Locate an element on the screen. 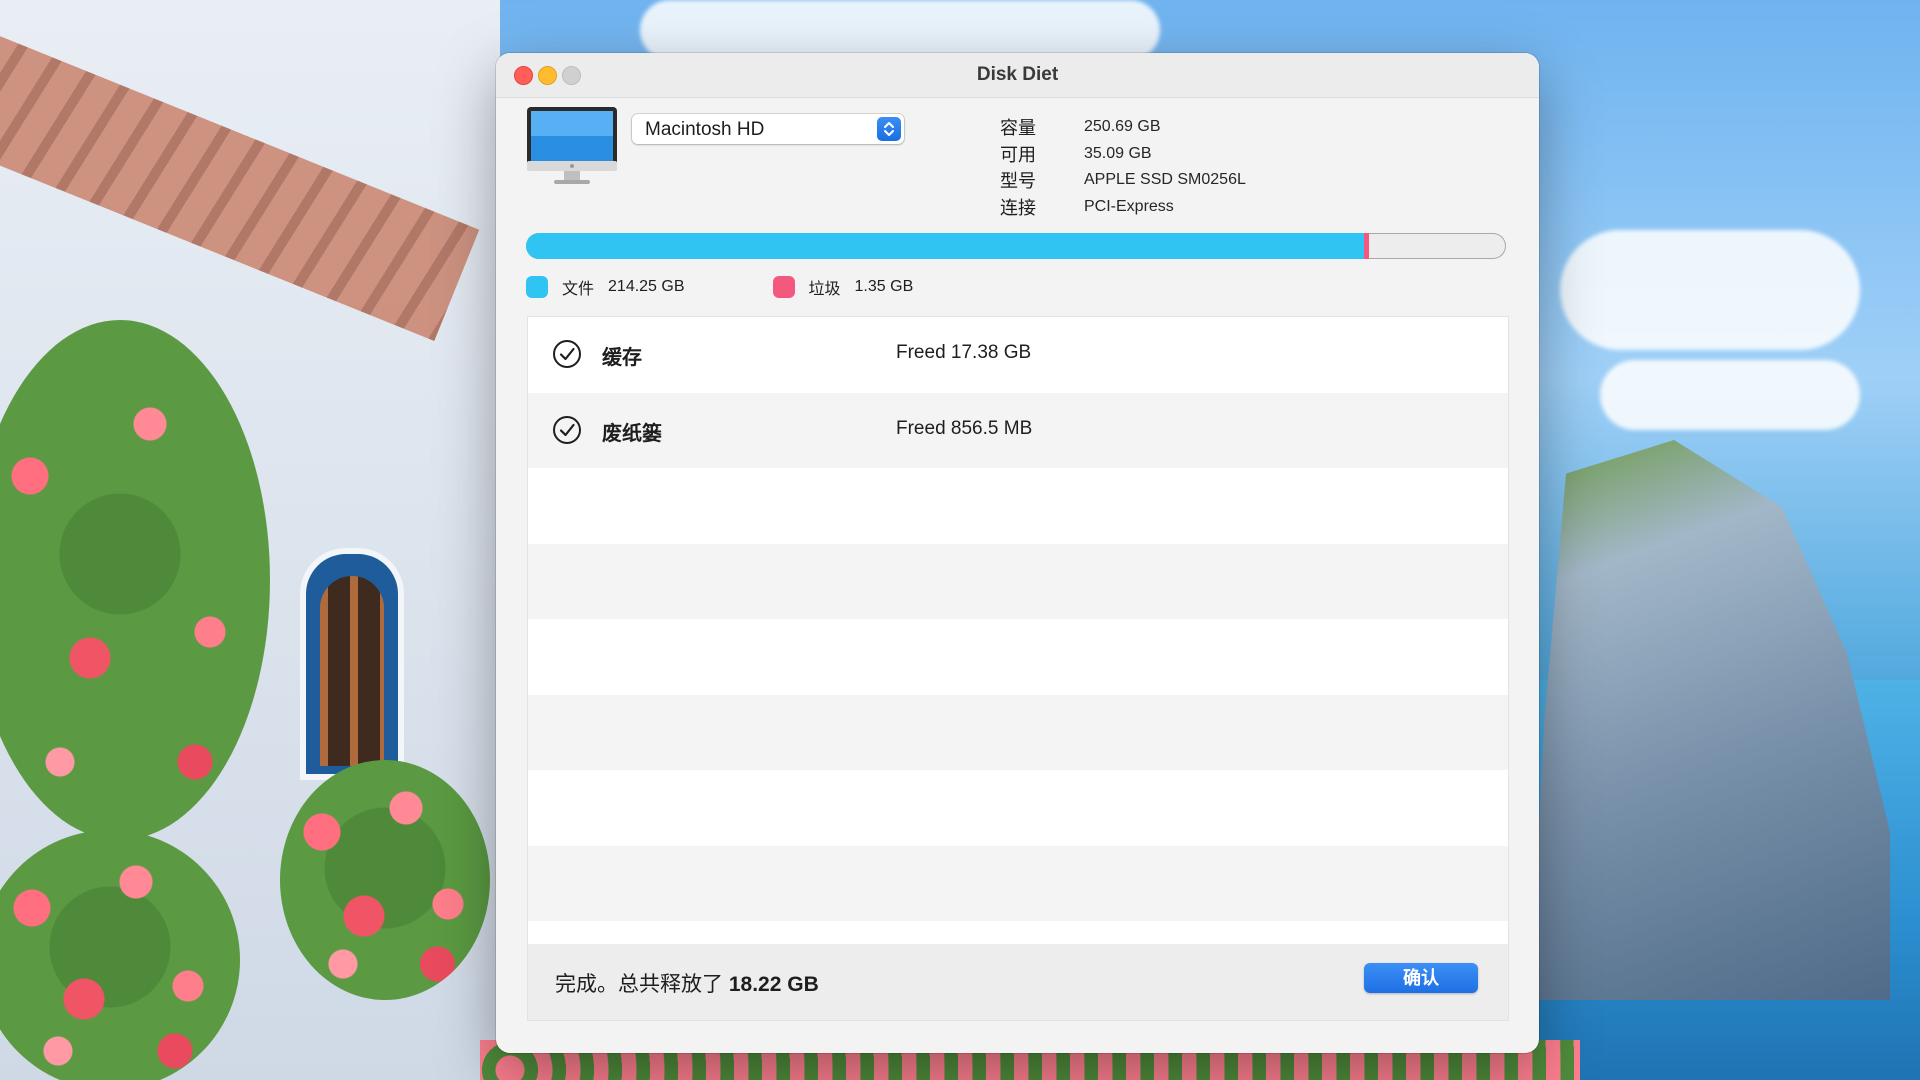 The image size is (1920, 1080). legend-value: 214.25 GB is located at coordinates (646, 286).